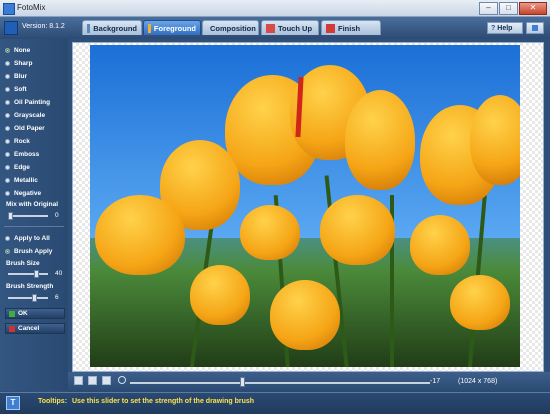 This screenshot has height=414, width=550. I want to click on finish-icon, so click(330, 28).